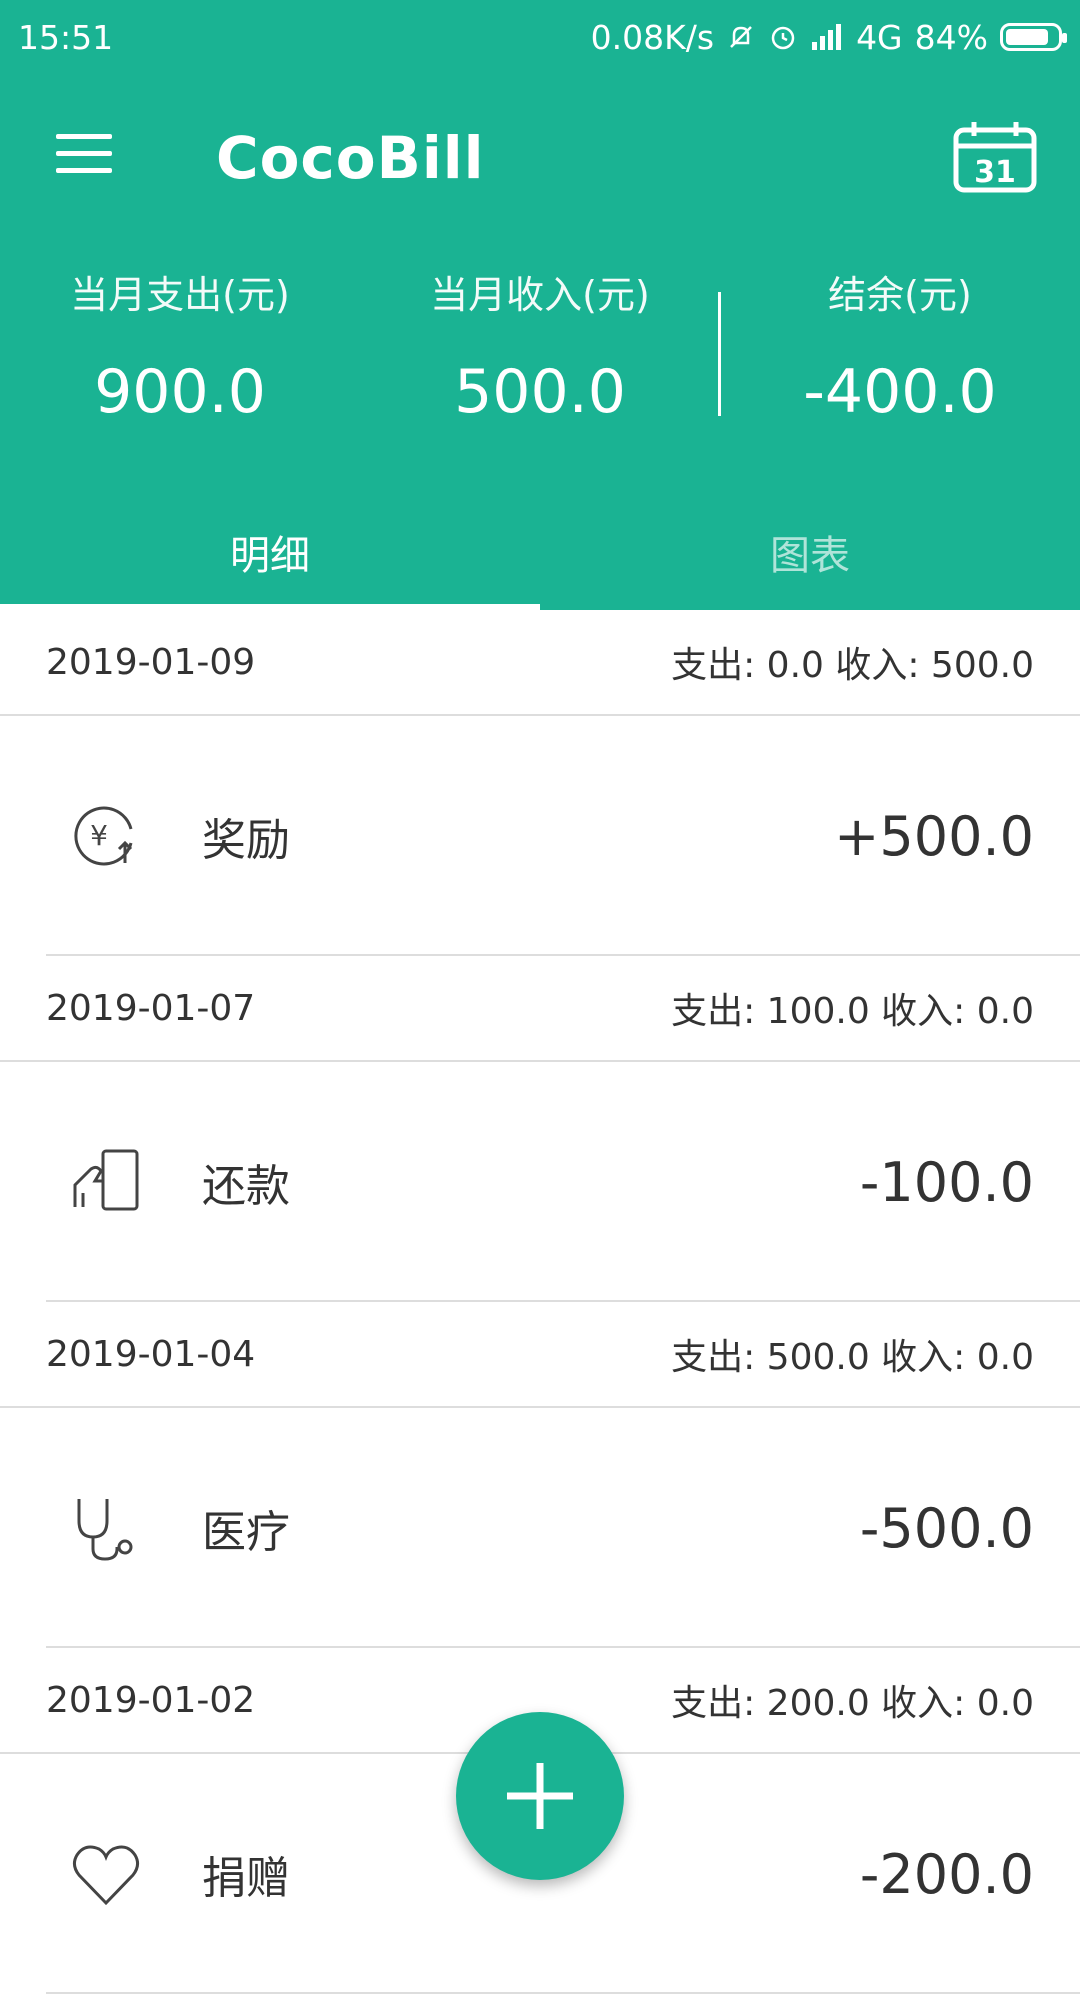  I want to click on tab-details: 明细, so click(270, 552).